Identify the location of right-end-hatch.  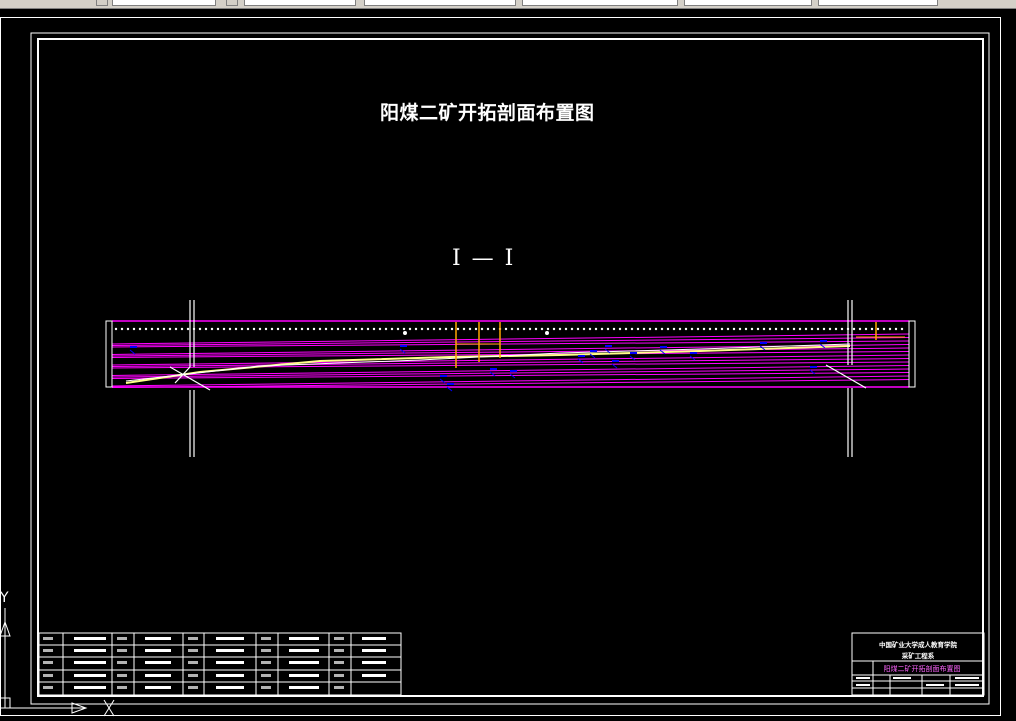
(912, 354).